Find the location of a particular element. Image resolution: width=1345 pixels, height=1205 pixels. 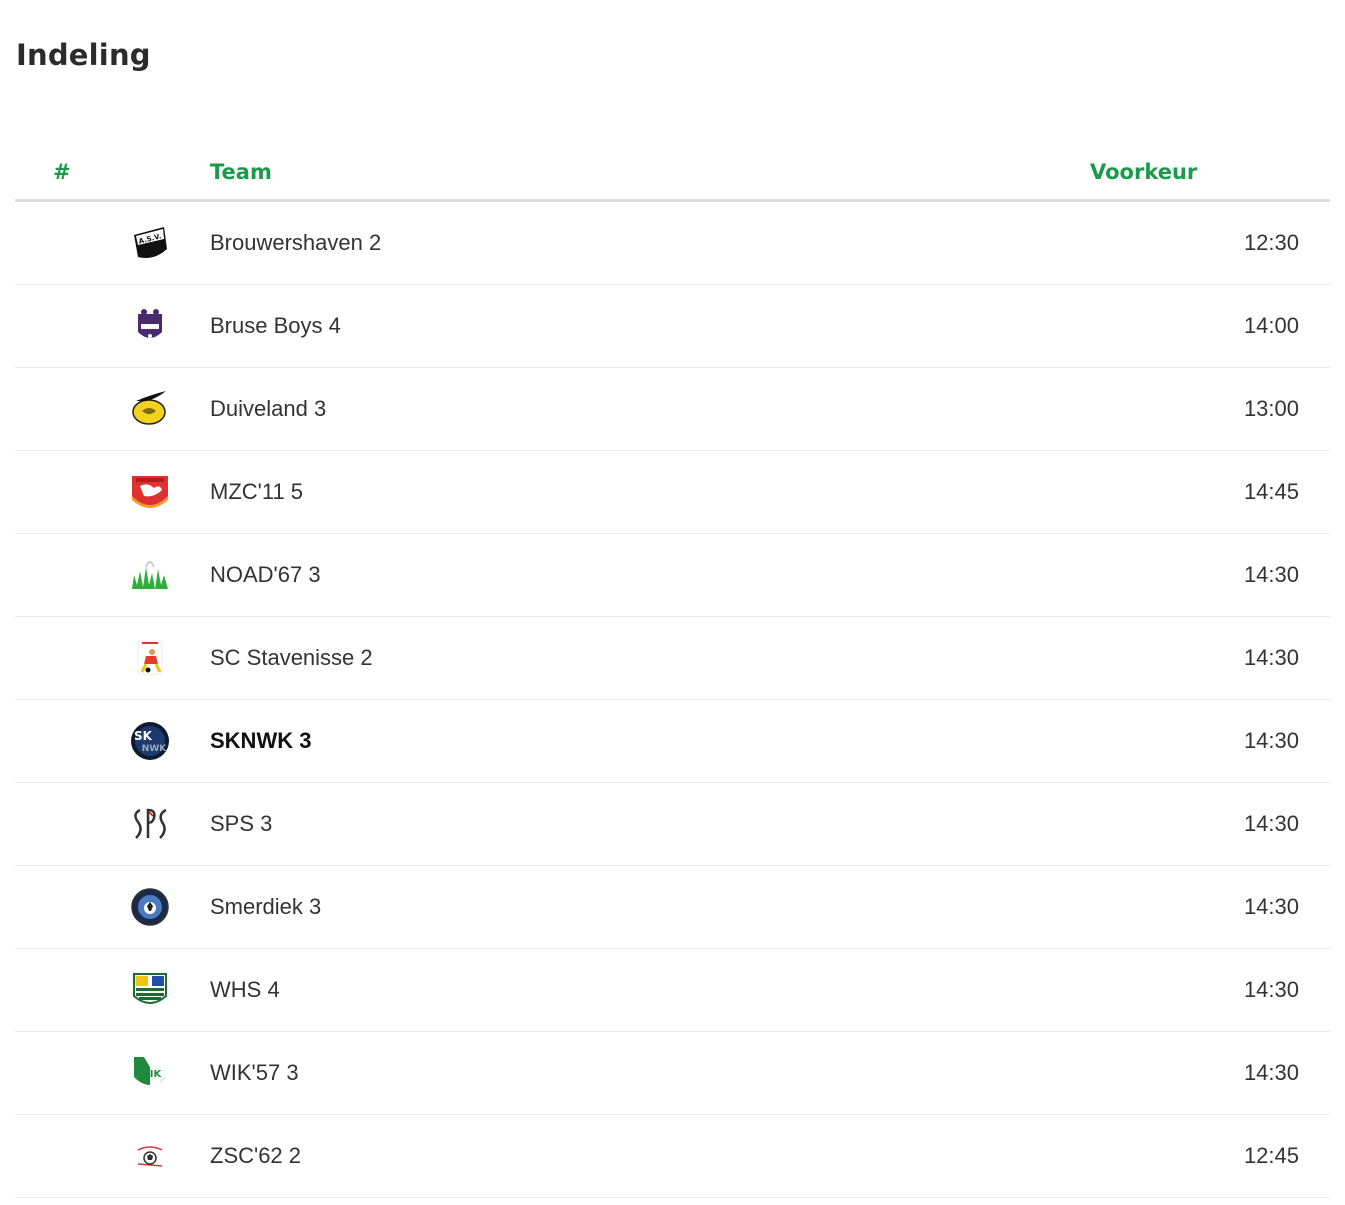

team-name: Bruse Boys 4 is located at coordinates (275, 326).